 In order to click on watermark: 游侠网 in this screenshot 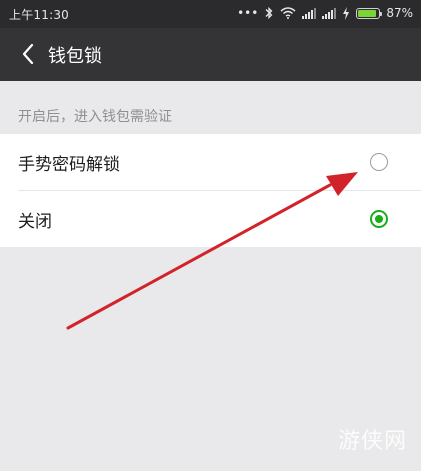, I will do `click(372, 441)`.